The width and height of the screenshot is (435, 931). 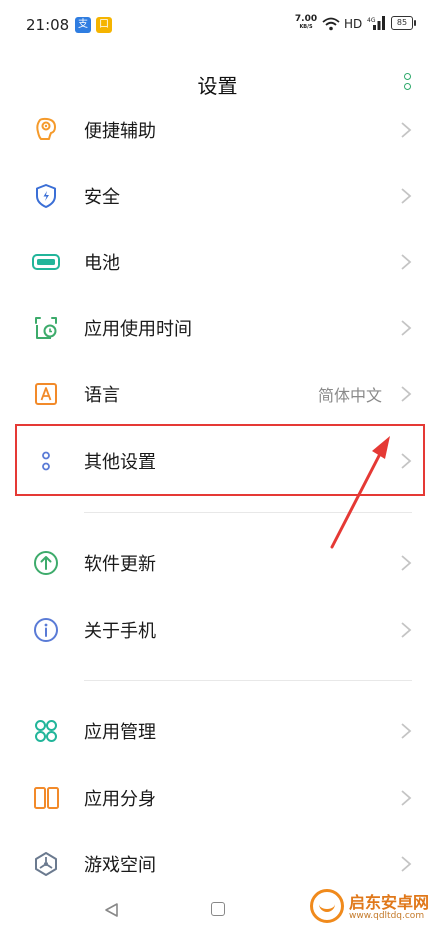 What do you see at coordinates (360, 492) in the screenshot?
I see `annotation-arrow-icon` at bounding box center [360, 492].